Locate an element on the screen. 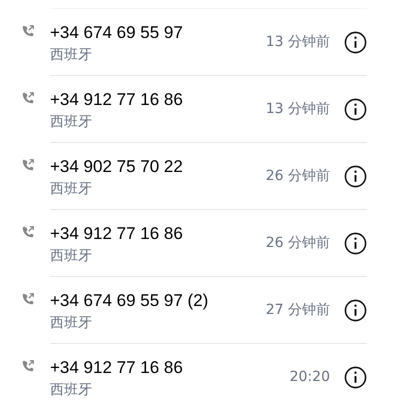 This screenshot has height=400, width=400. phone-number: +34 674 69 55 97 (2) is located at coordinates (129, 301).